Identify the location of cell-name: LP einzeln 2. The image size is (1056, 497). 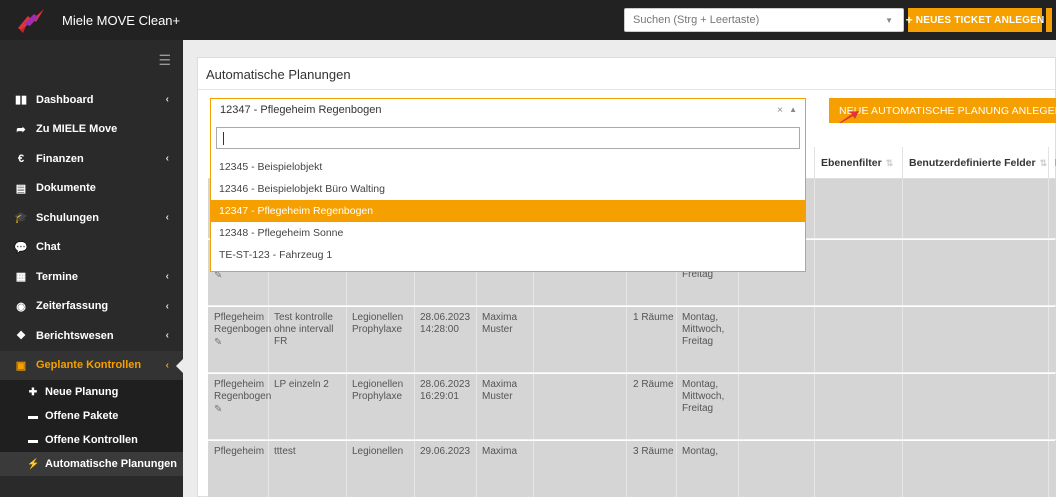
(309, 385).